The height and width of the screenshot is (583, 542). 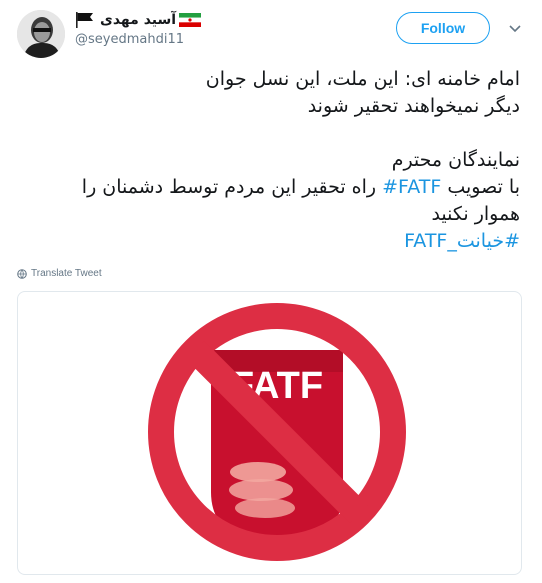 I want to click on chevron-down-icon, so click(x=515, y=28).